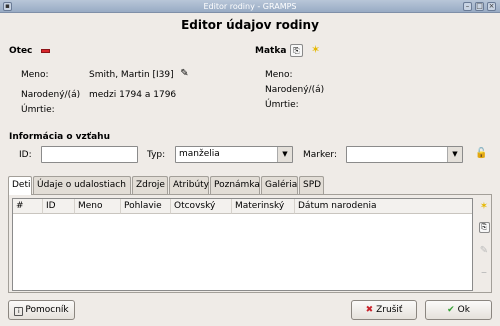  I want to click on select-mother-button: ⎘, so click(296, 50).